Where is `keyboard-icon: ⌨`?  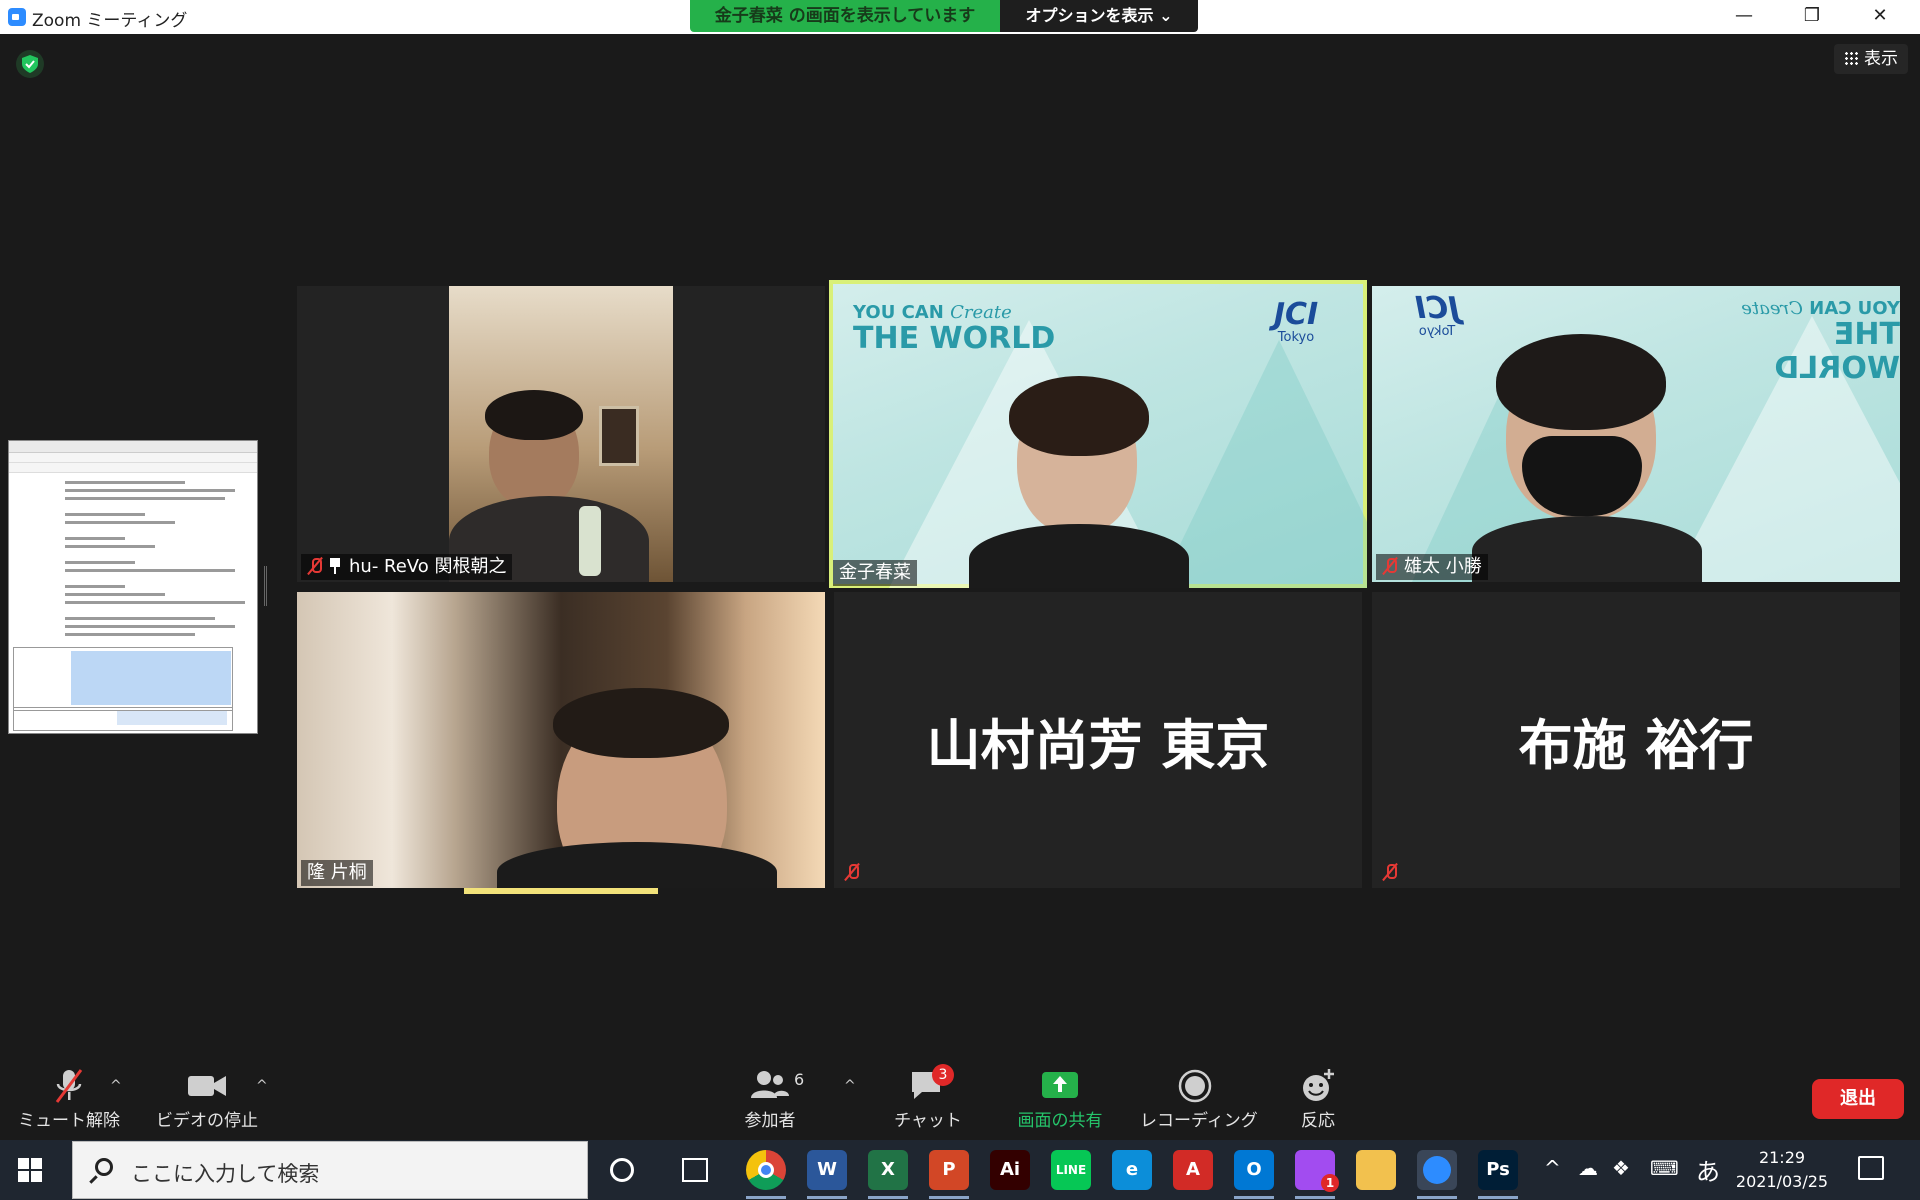
keyboard-icon: ⌨ is located at coordinates (1664, 1168).